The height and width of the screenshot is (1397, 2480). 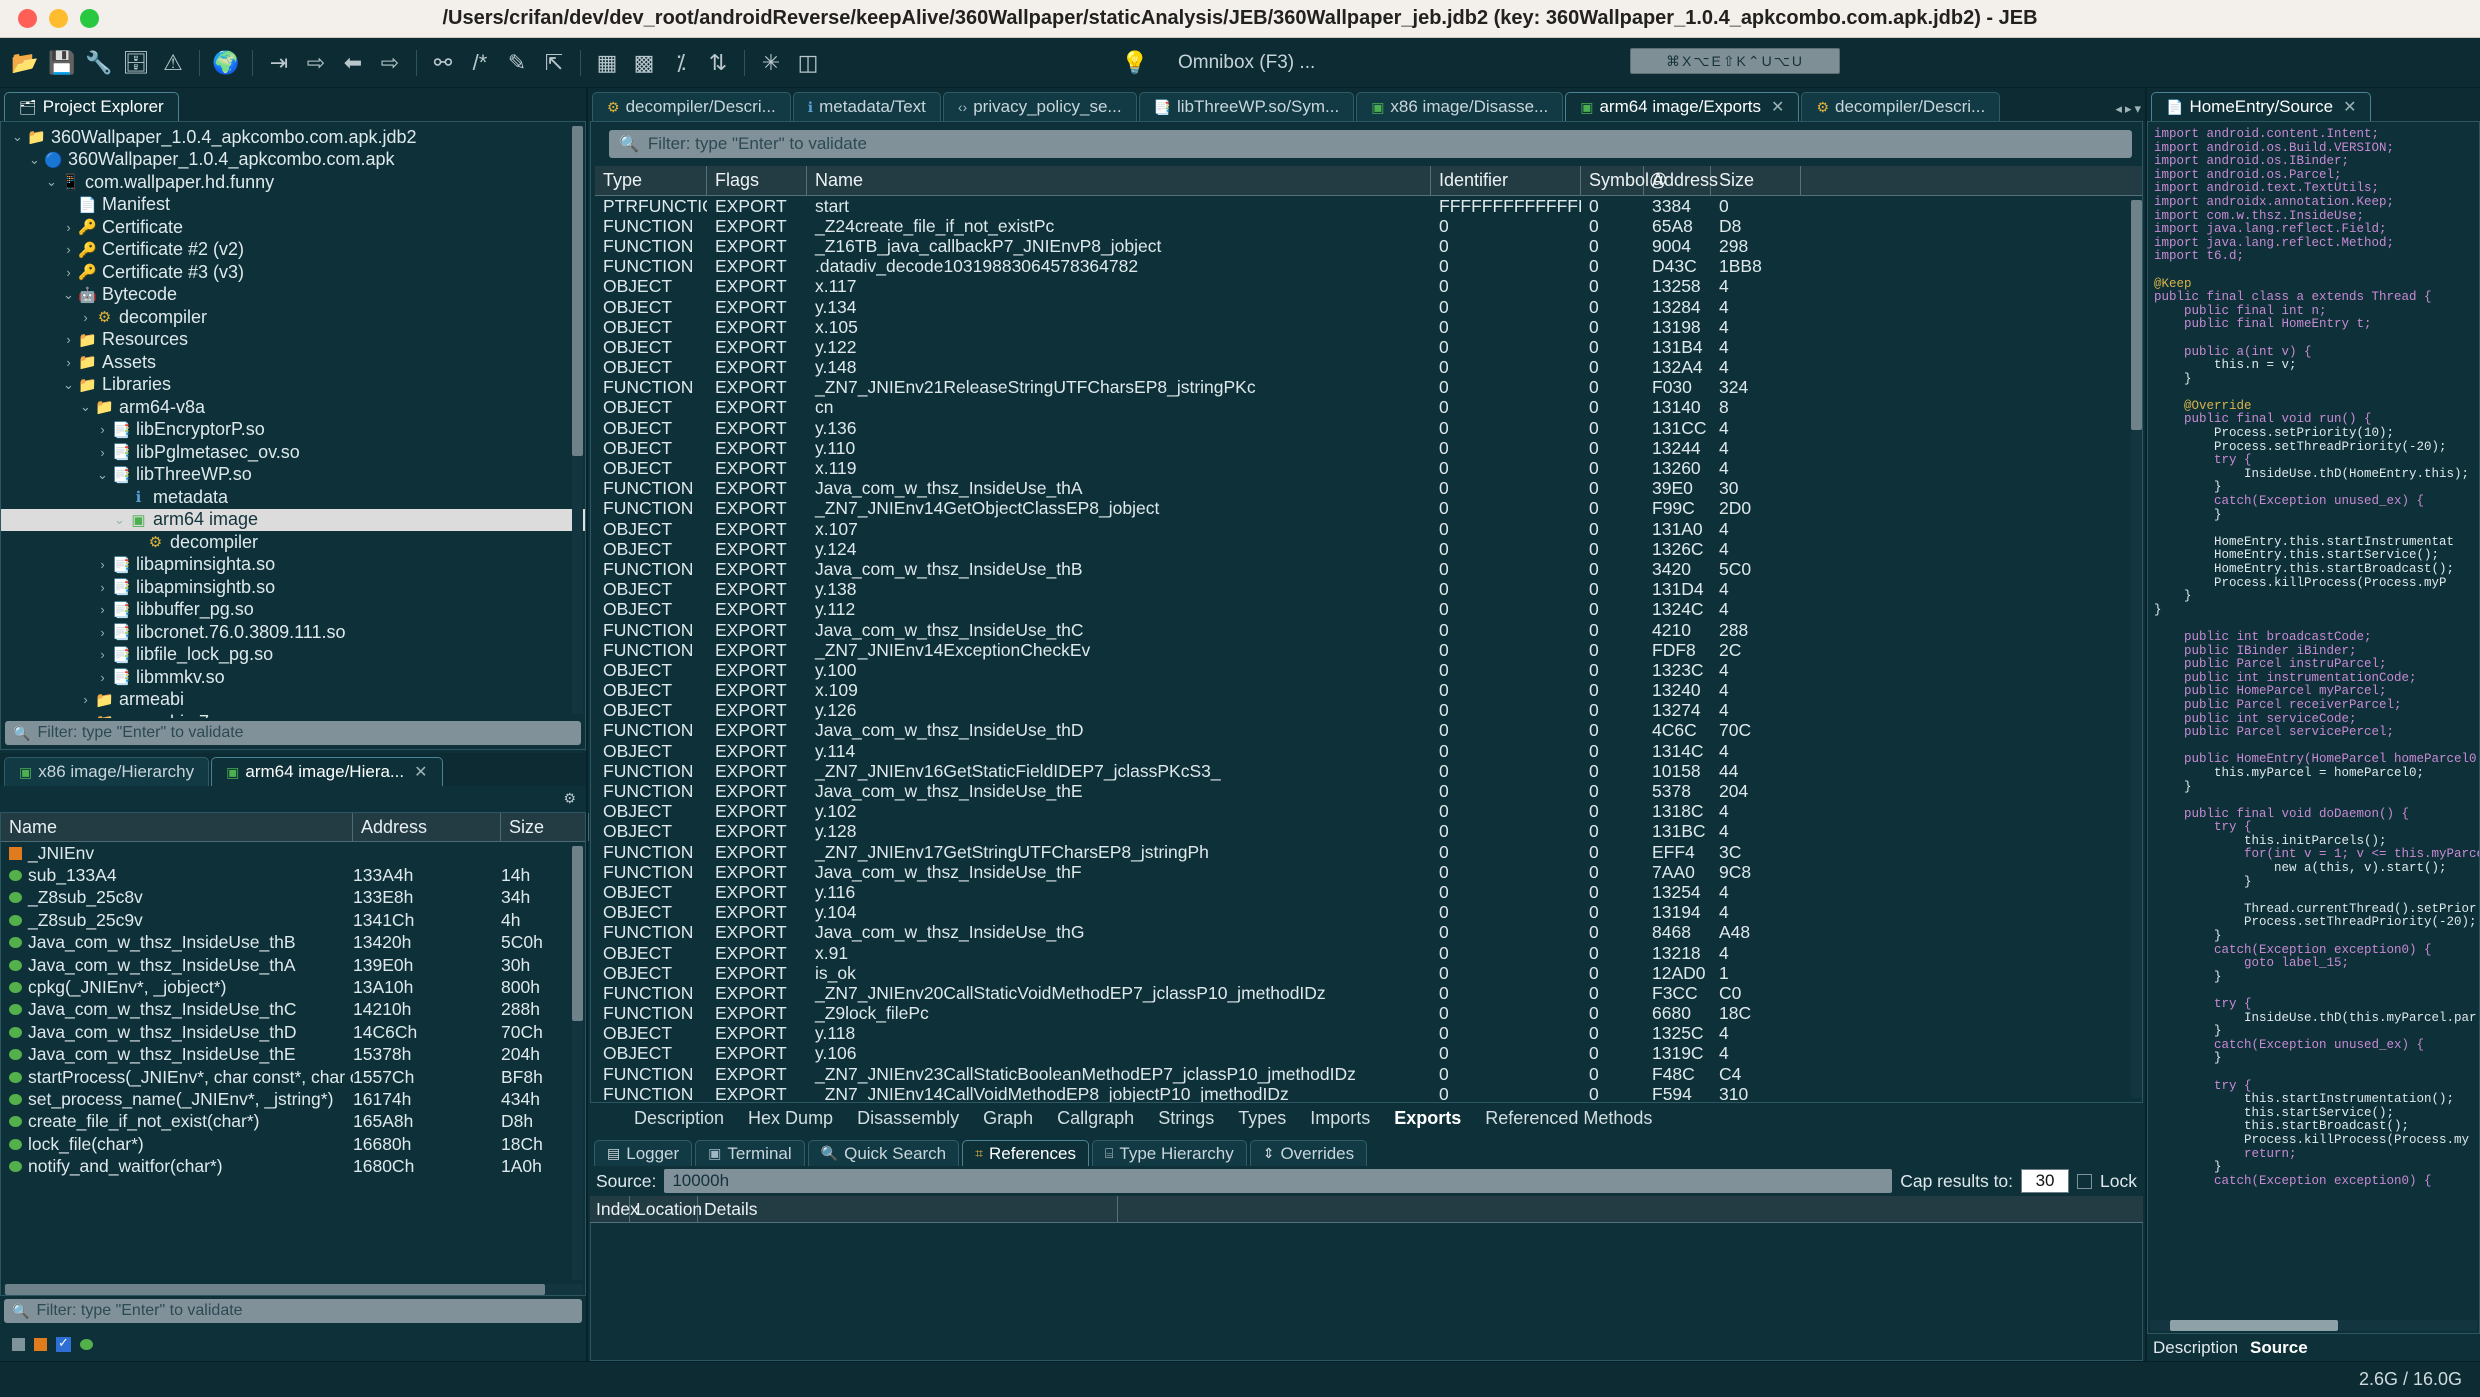 What do you see at coordinates (1368, 589) in the screenshot?
I see `exports-row: OBJECT EXPORT y.138 0 0 131D4 4` at bounding box center [1368, 589].